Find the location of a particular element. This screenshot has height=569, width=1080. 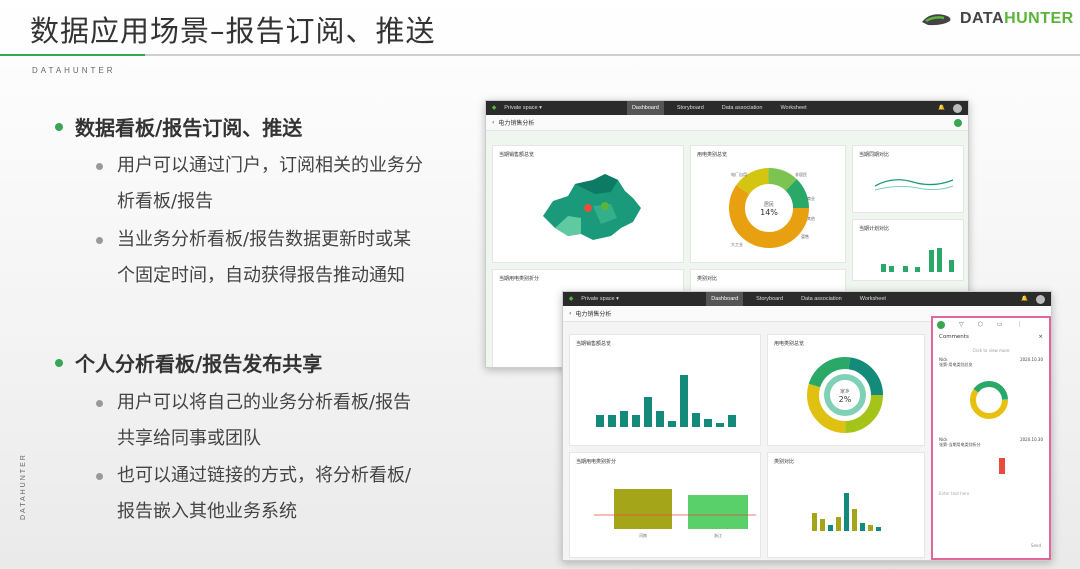

section2-heading: 个人分析看板/报告发布共享 is located at coordinates (188, 362).